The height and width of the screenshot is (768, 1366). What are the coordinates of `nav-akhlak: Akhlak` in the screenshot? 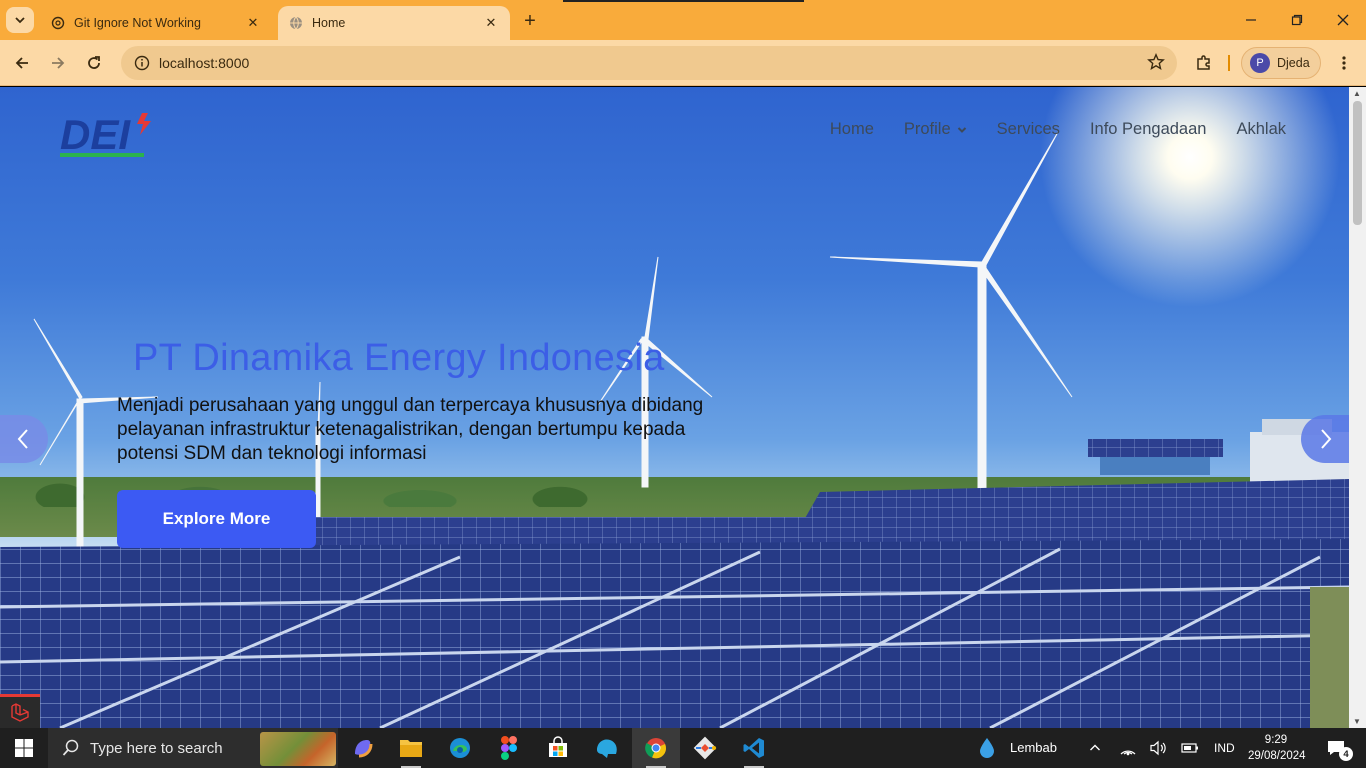 It's located at (1261, 129).